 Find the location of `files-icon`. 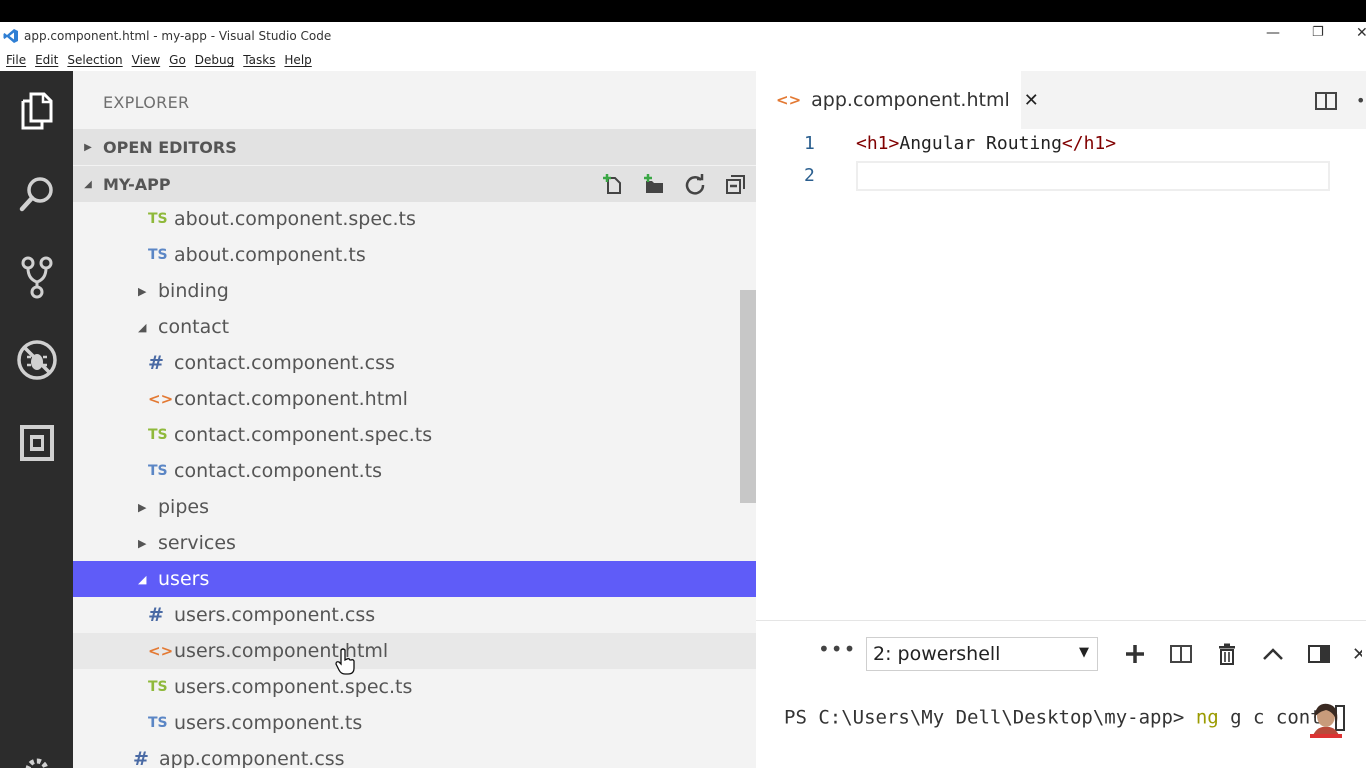

files-icon is located at coordinates (37, 111).